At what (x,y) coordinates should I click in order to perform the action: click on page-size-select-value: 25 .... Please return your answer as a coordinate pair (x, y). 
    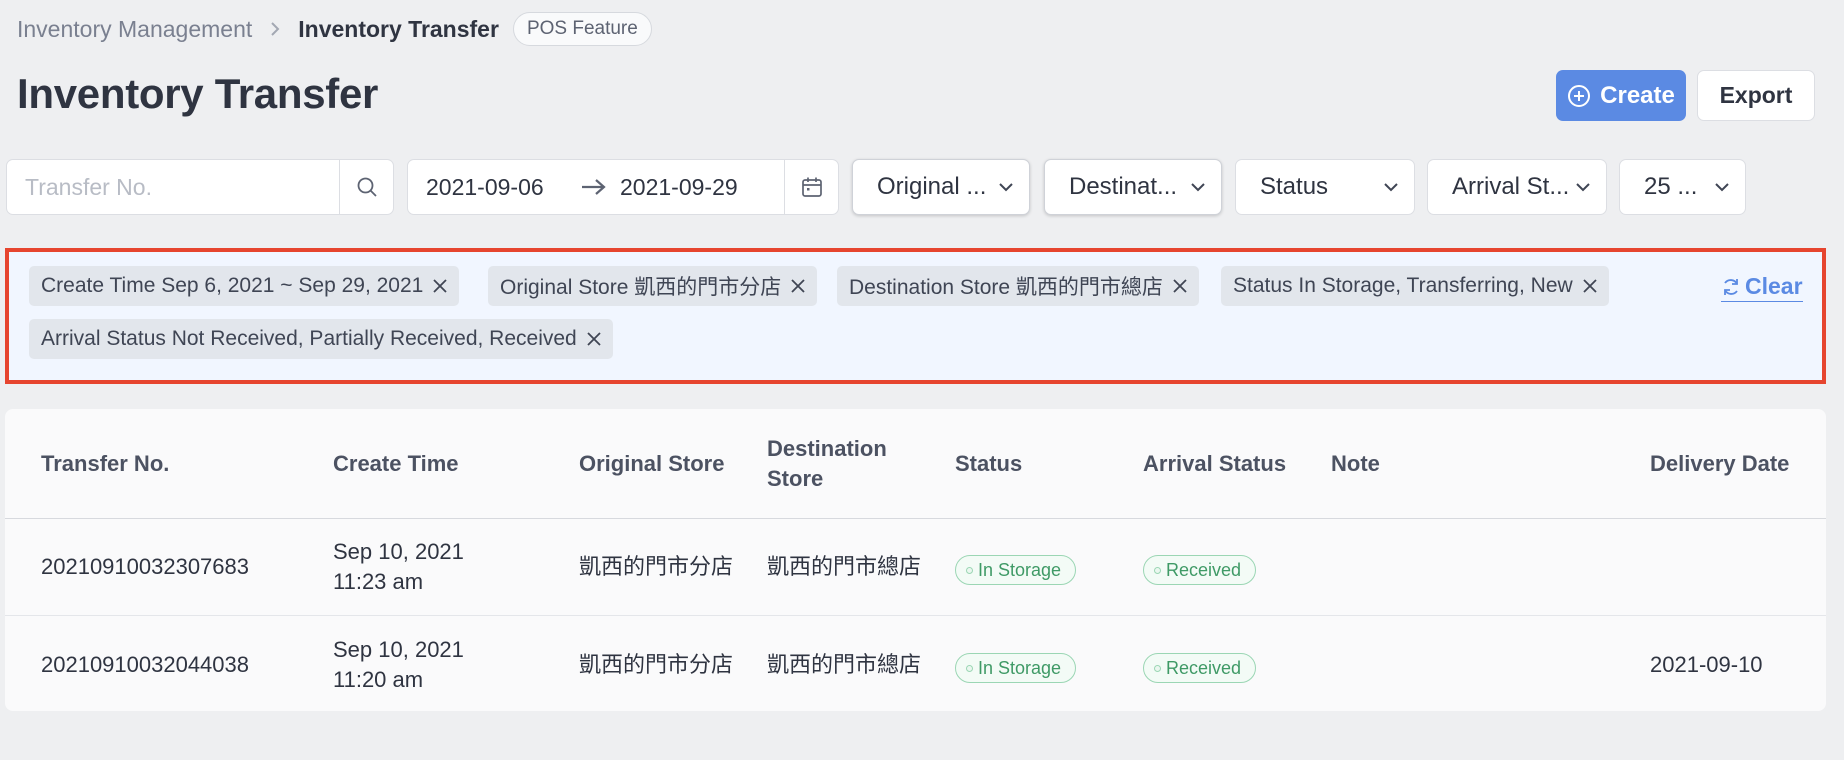
    Looking at the image, I should click on (1671, 186).